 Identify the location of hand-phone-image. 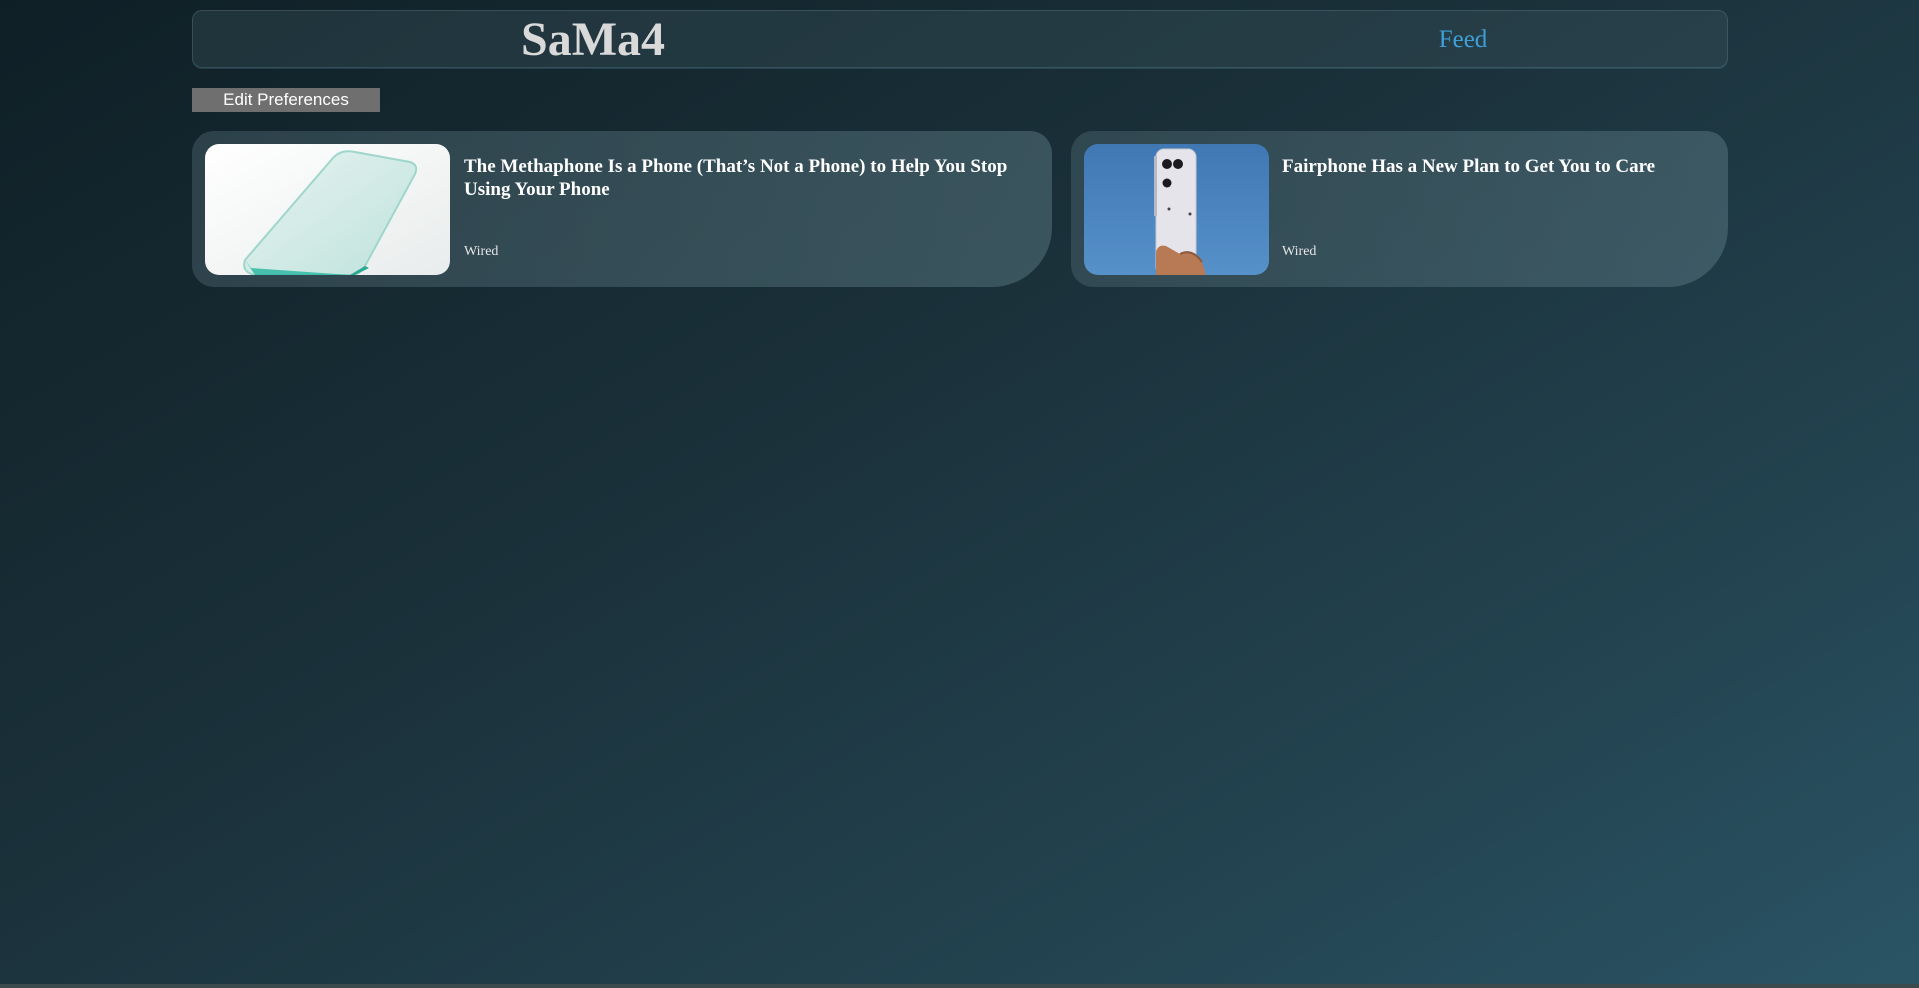
(1176, 209).